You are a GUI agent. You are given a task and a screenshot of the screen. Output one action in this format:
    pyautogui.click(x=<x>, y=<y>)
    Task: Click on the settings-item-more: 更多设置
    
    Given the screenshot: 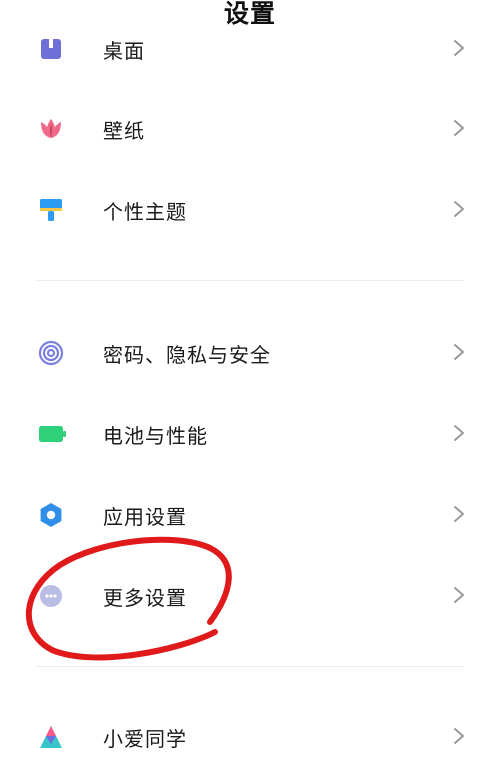 What is the action you would take?
    pyautogui.click(x=250, y=595)
    